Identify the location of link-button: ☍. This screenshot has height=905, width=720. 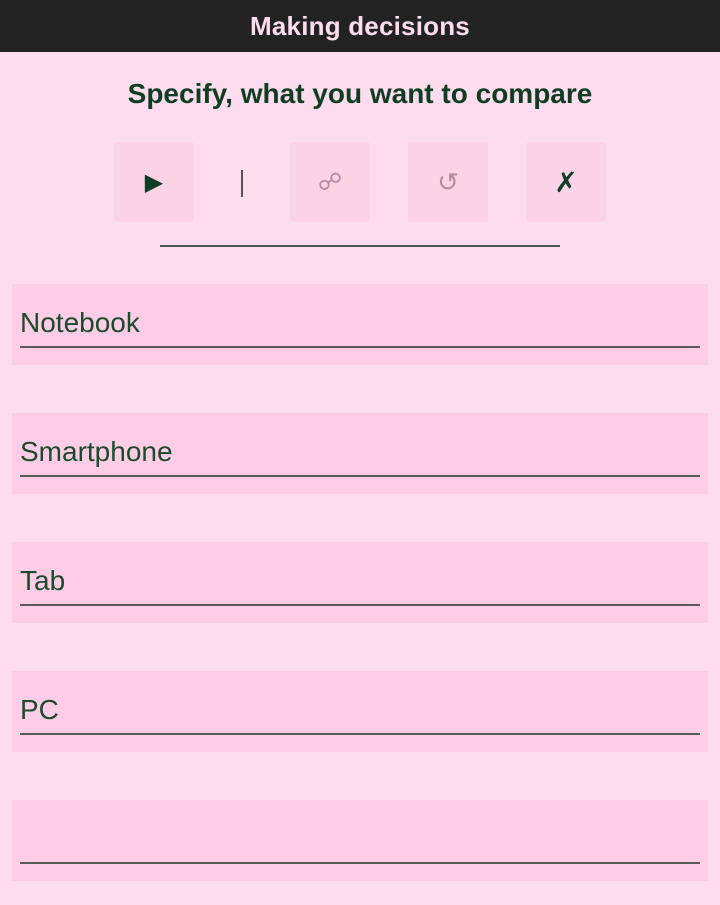
(330, 182).